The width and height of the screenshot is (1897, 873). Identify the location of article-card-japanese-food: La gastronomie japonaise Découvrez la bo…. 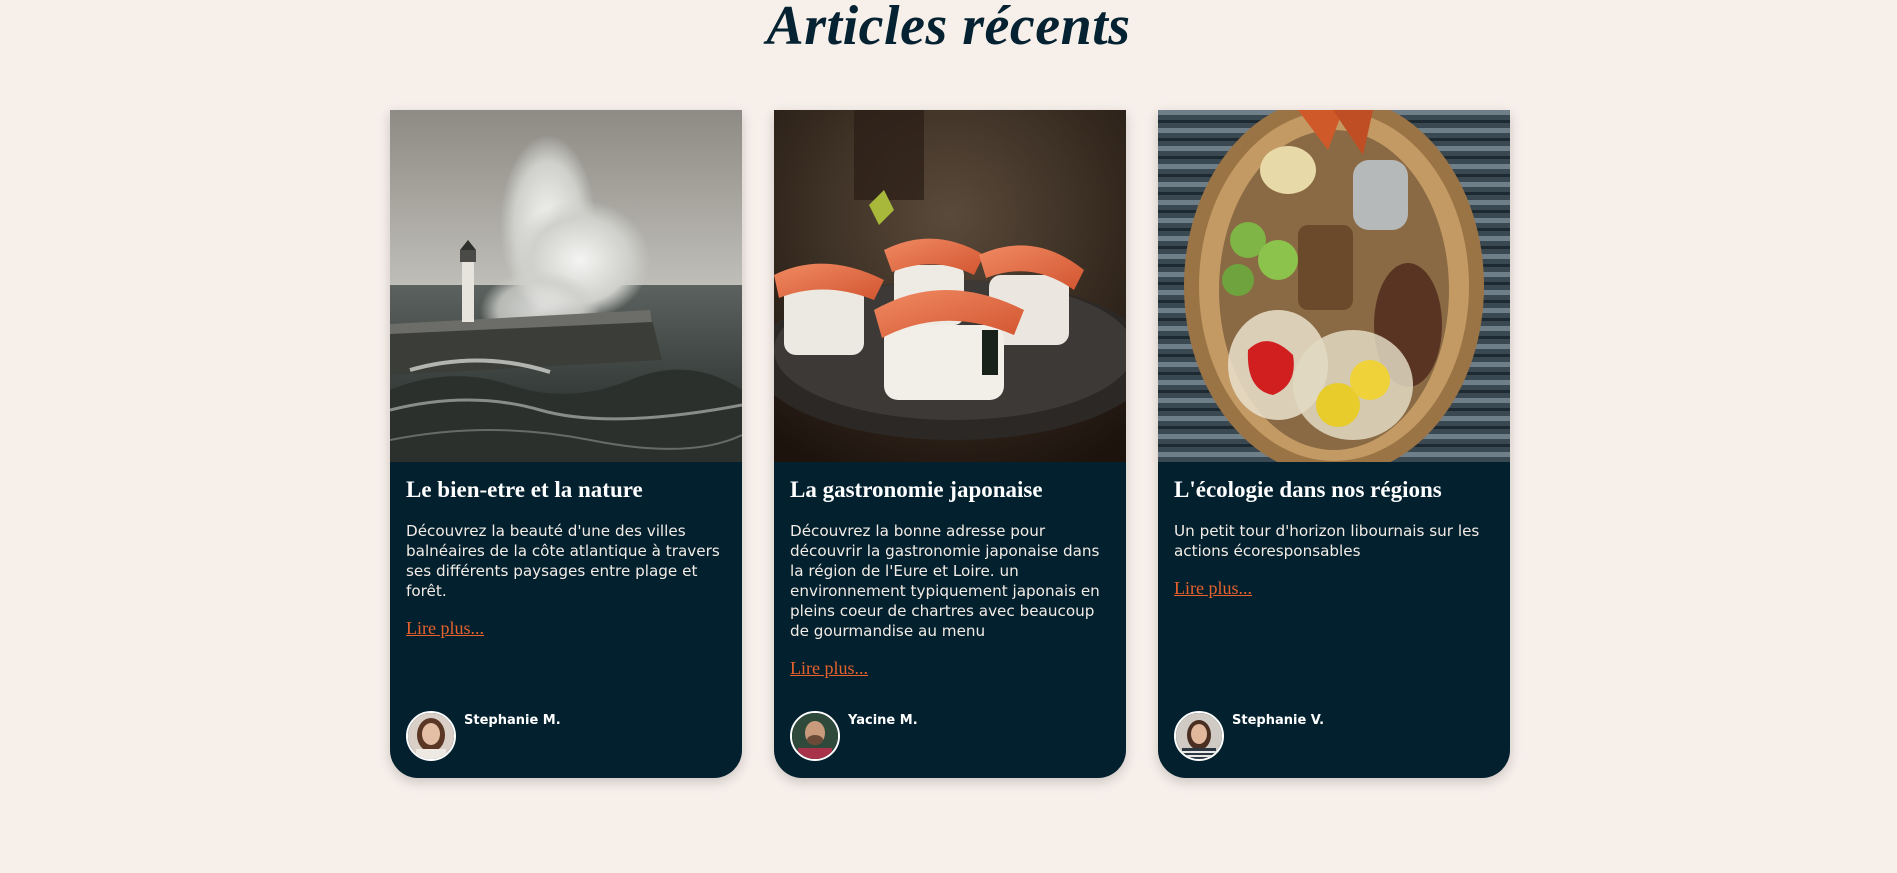
(950, 444).